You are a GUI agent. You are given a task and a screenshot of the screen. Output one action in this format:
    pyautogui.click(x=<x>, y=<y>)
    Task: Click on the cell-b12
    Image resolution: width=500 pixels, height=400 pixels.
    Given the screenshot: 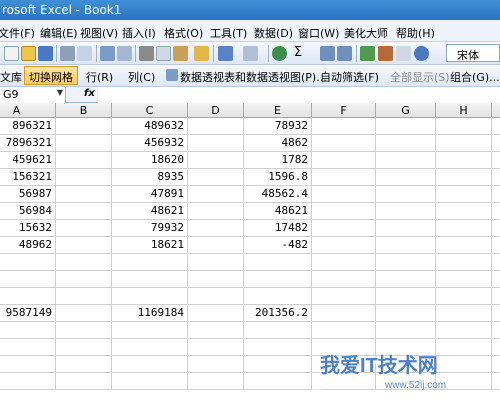 What is the action you would take?
    pyautogui.click(x=84, y=313)
    